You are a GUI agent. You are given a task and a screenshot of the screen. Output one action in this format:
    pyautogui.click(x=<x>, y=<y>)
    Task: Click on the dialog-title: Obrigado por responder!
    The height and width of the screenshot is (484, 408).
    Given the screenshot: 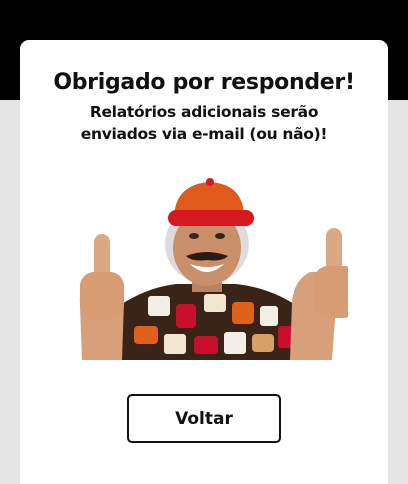 What is the action you would take?
    pyautogui.click(x=204, y=82)
    